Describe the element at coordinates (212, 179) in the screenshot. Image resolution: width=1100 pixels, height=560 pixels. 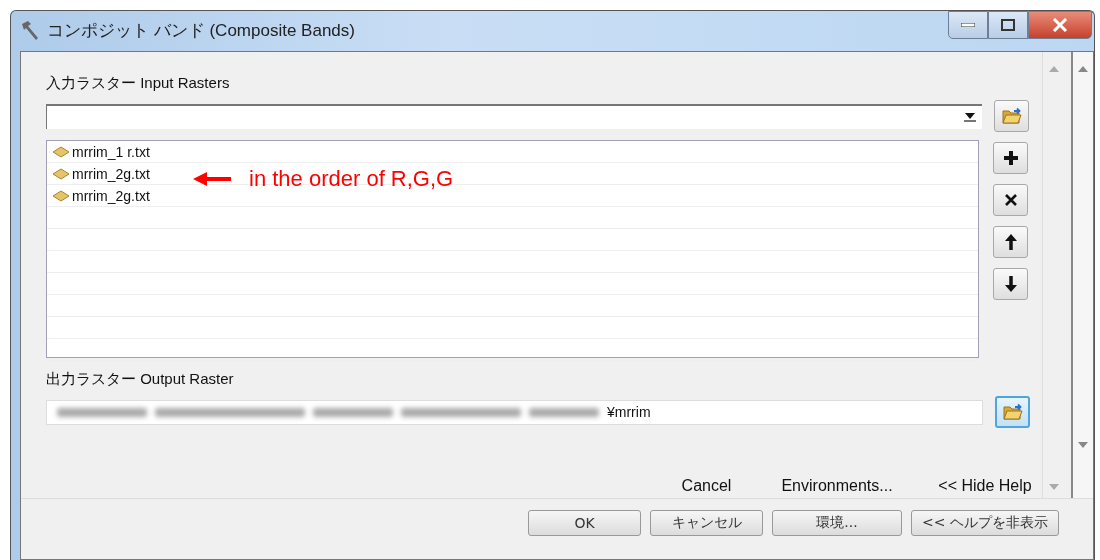
I see `arrow-icon` at that location.